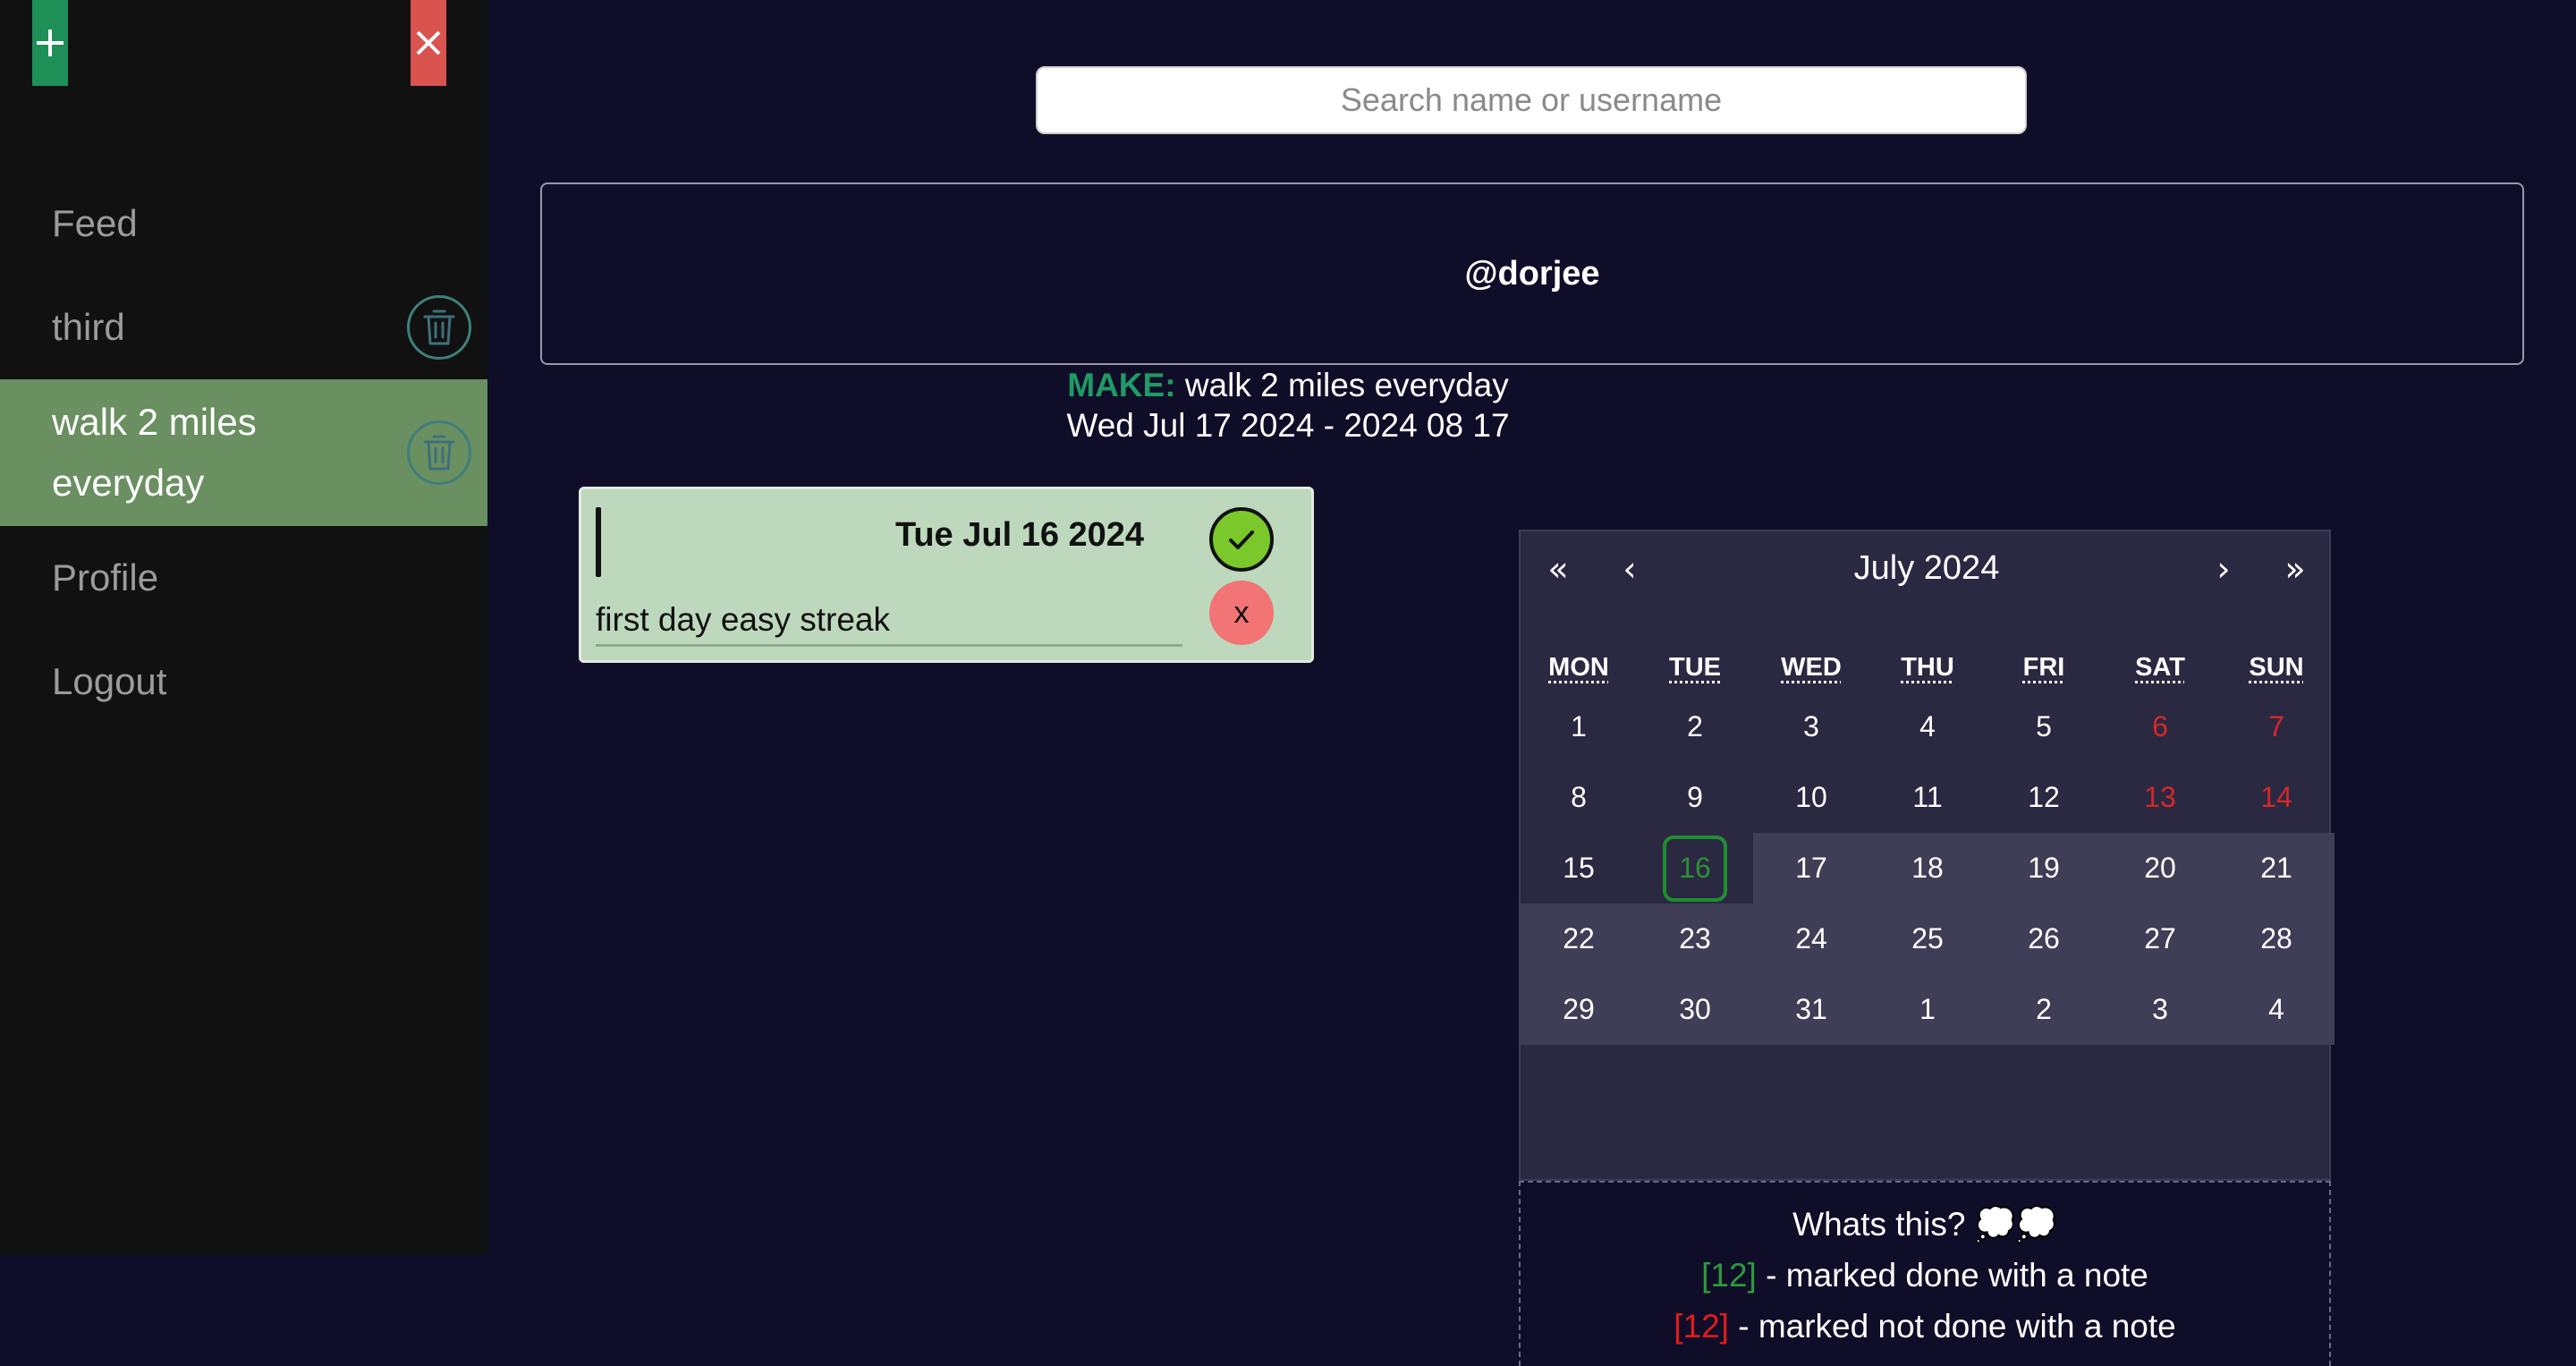 The image size is (2576, 1366). Describe the element at coordinates (1346, 385) in the screenshot. I see `goal-text: walk 2 miles everyday` at that location.